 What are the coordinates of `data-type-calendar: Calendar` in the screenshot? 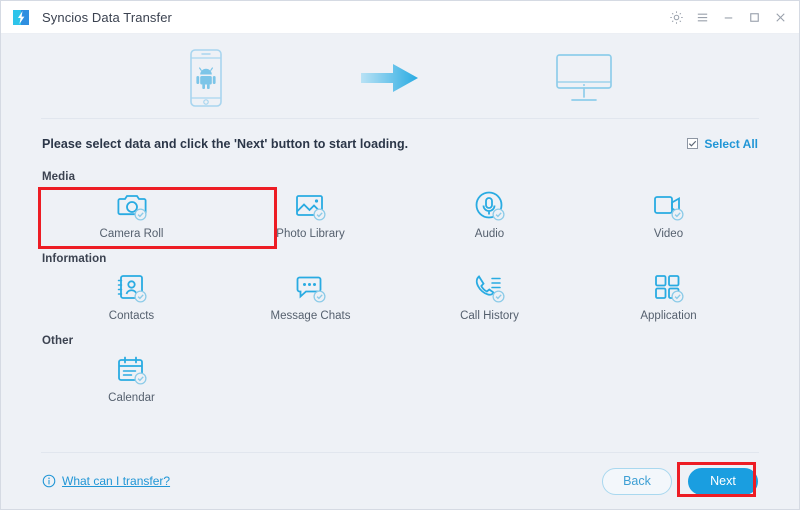 It's located at (131, 382).